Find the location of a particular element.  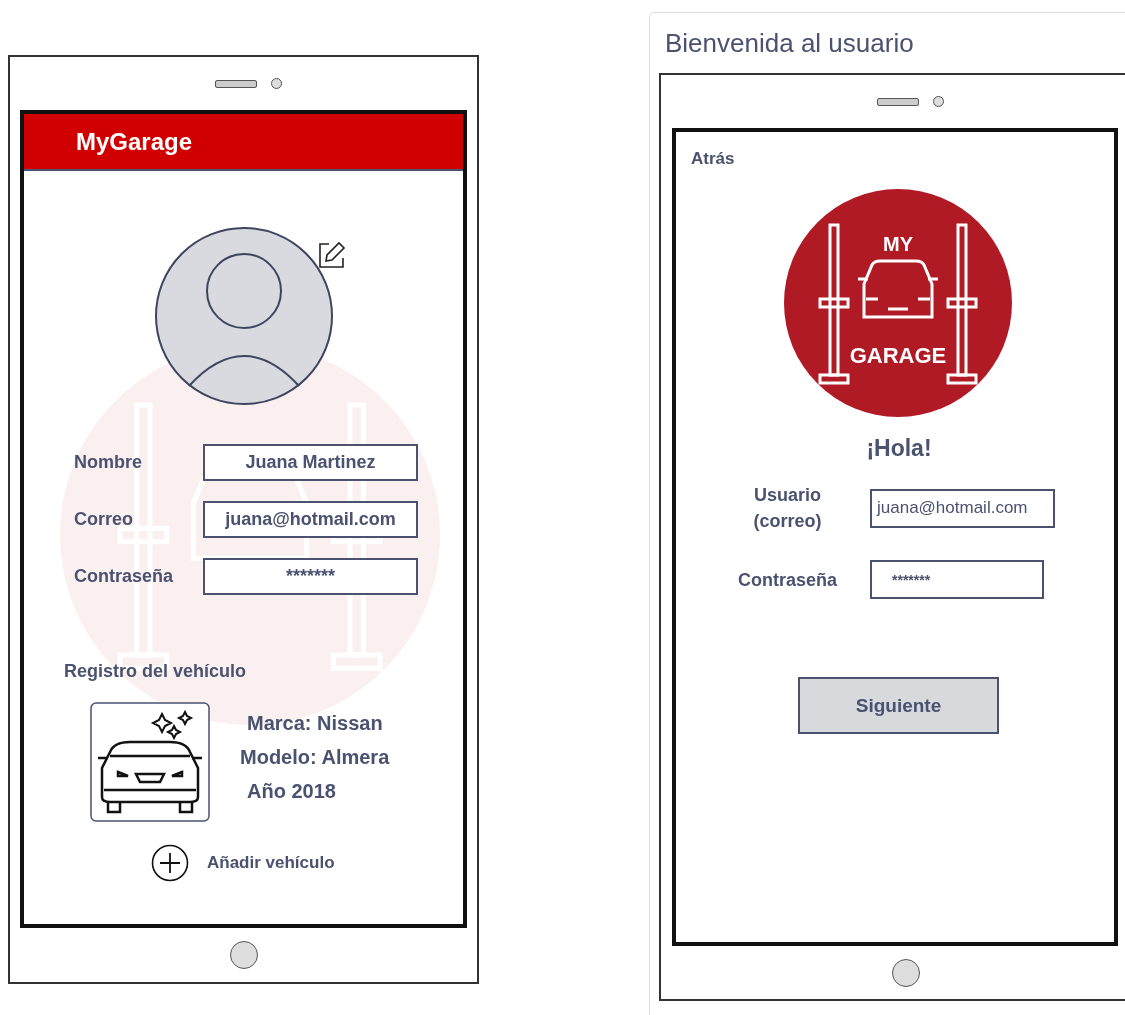

vehicle-detail: Marca: Nissan is located at coordinates (314, 723).